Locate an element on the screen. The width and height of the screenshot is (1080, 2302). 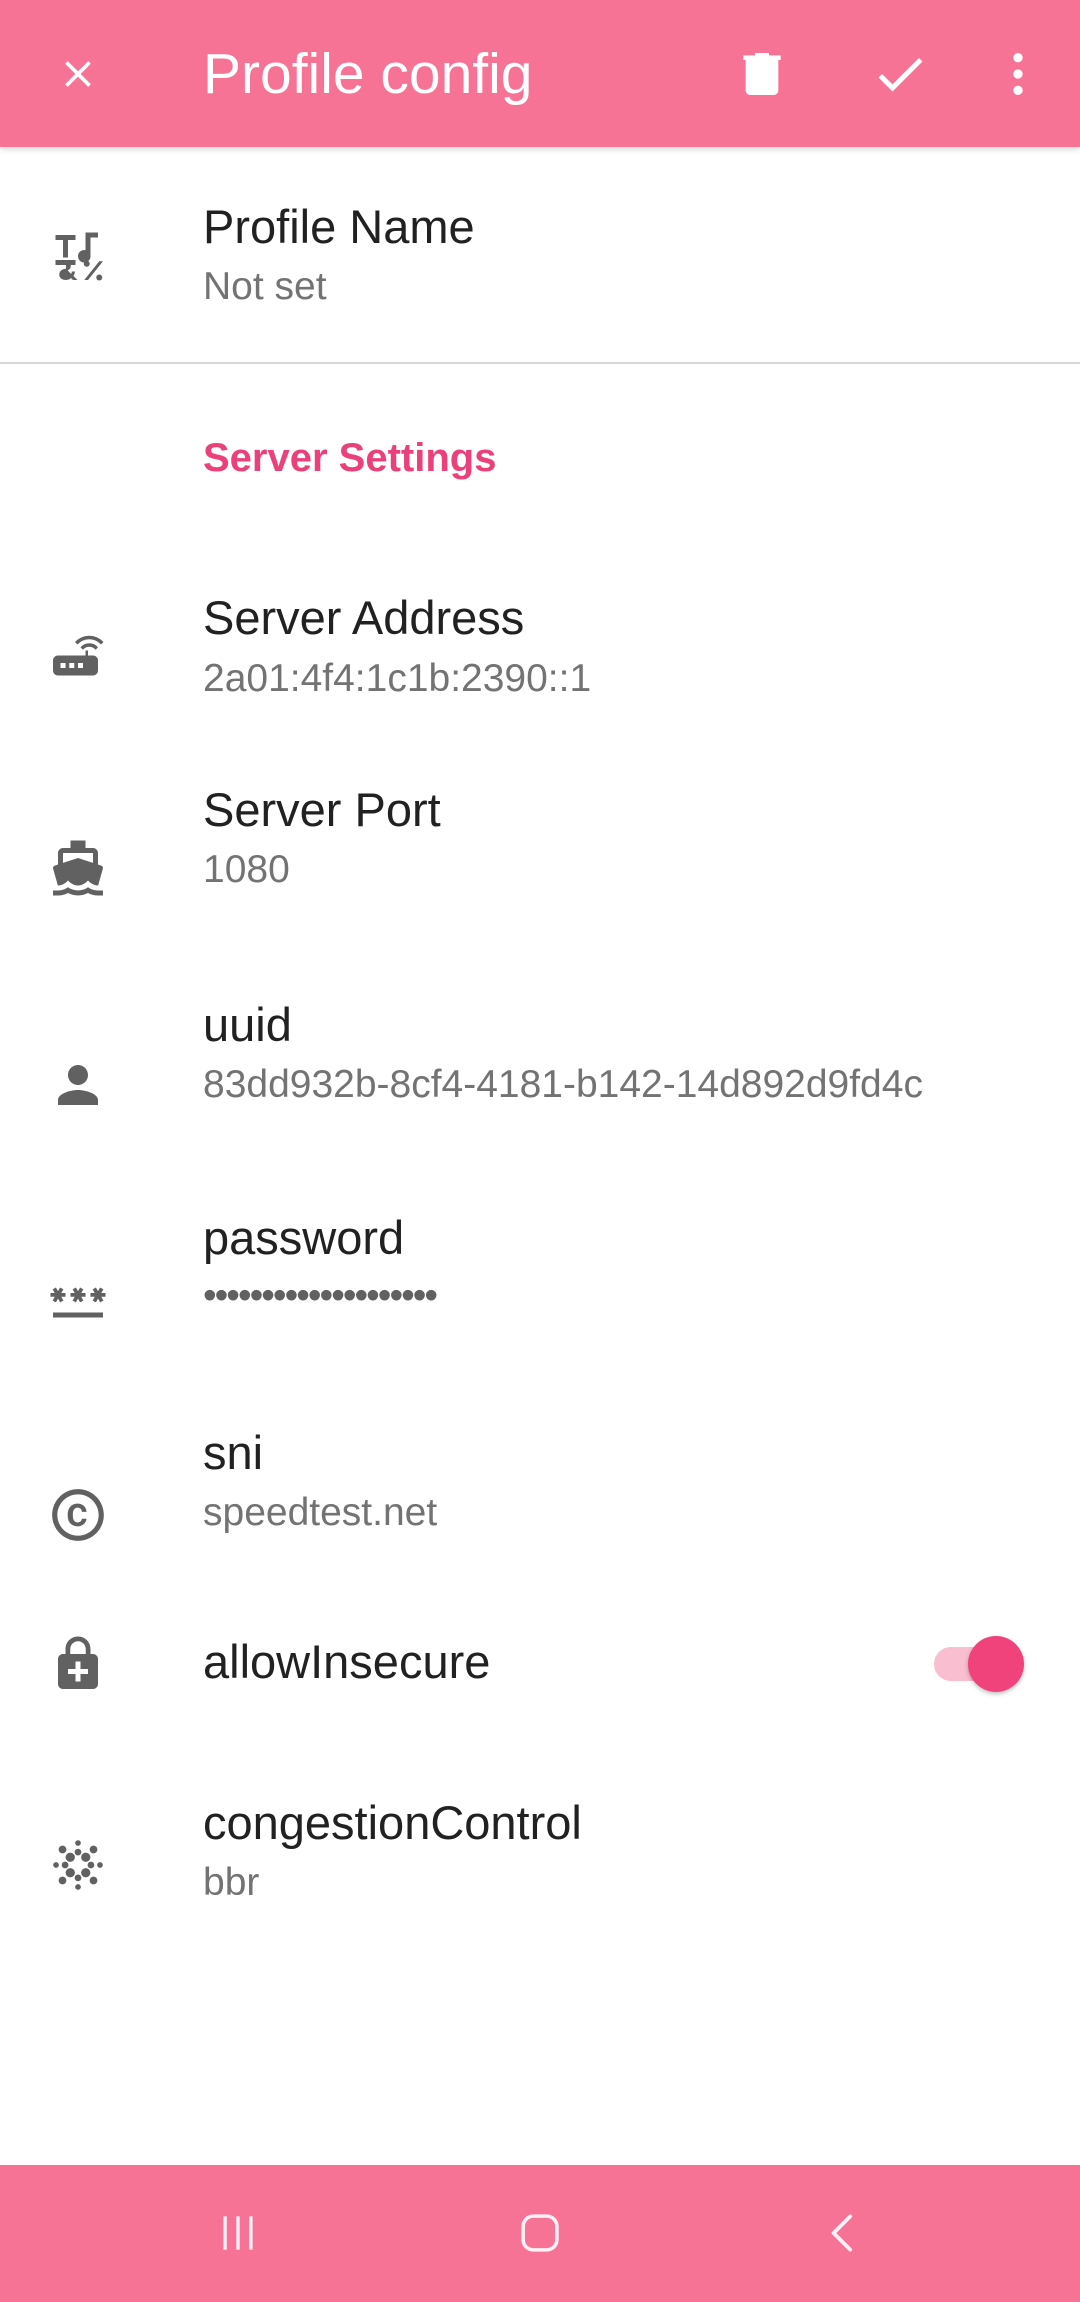
delete-button is located at coordinates (762, 74).